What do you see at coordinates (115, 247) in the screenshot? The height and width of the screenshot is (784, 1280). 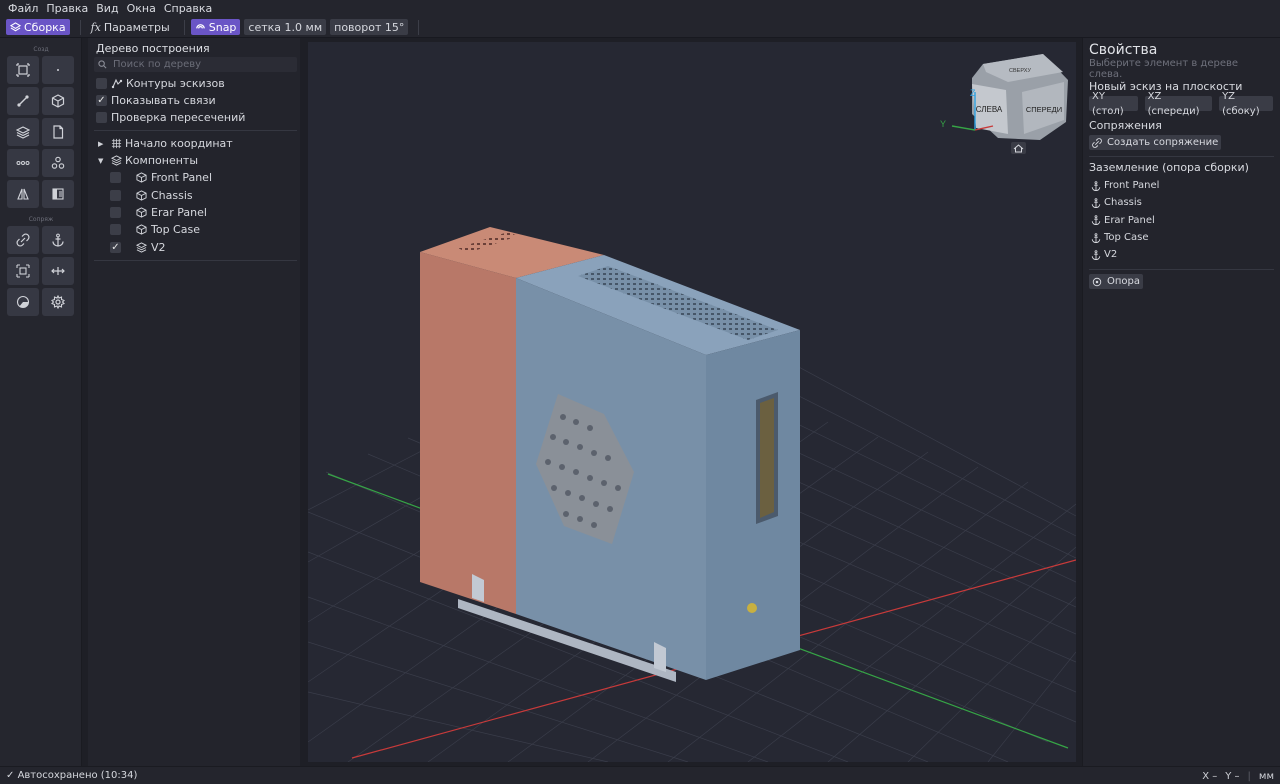 I see `component-checkbox: ✓` at bounding box center [115, 247].